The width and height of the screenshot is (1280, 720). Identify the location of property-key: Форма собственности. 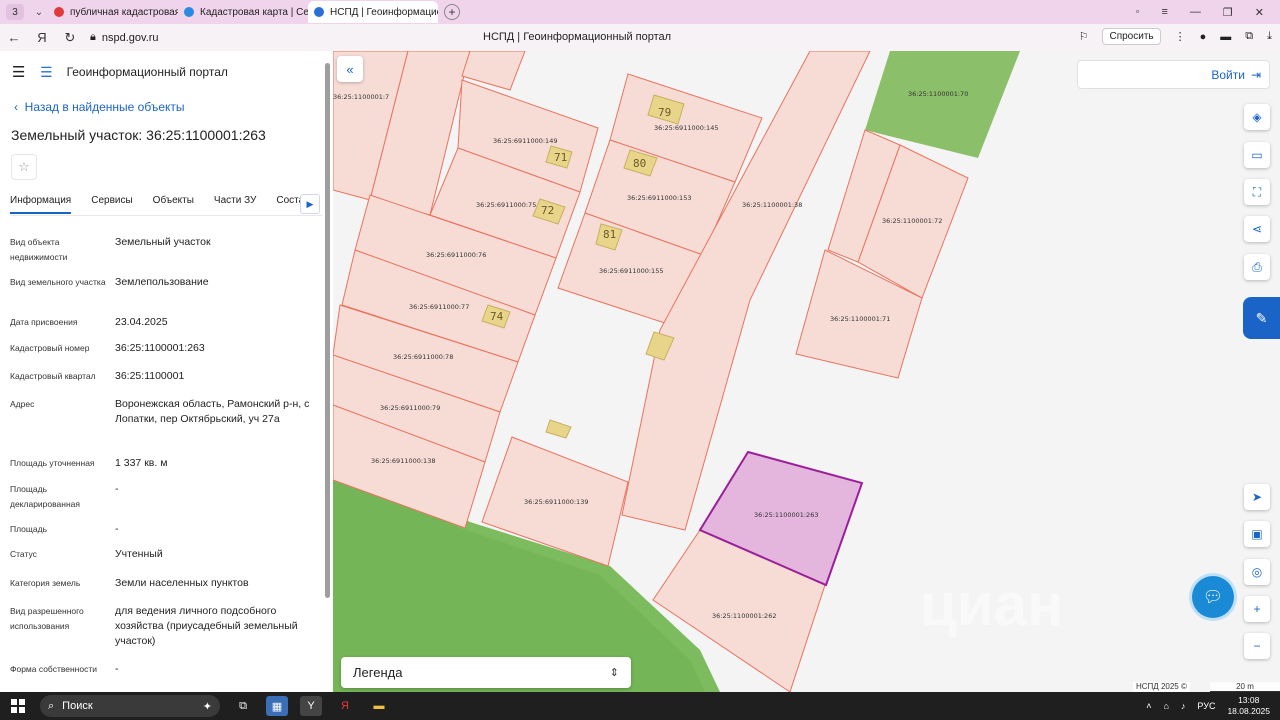
(53, 669).